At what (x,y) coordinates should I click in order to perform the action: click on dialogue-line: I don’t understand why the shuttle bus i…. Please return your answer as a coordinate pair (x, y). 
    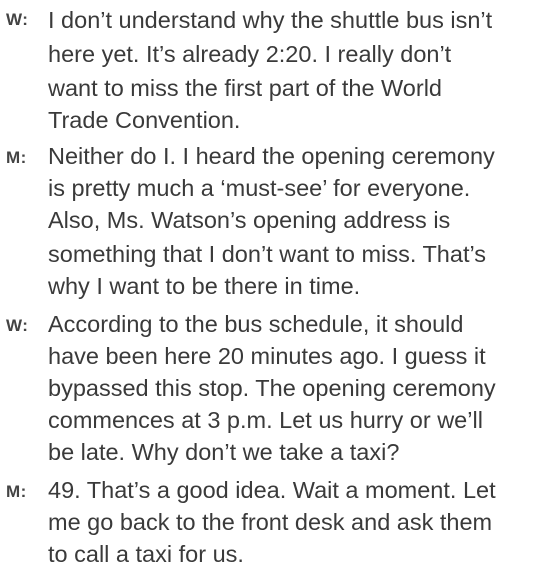
    Looking at the image, I should click on (270, 20).